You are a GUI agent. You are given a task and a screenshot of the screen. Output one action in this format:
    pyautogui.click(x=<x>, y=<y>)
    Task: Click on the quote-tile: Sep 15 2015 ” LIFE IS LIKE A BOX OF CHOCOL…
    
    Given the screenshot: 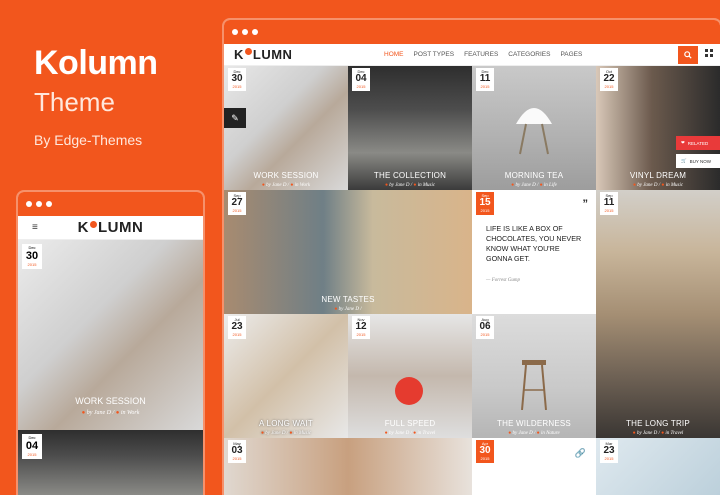 What is the action you would take?
    pyautogui.click(x=534, y=252)
    